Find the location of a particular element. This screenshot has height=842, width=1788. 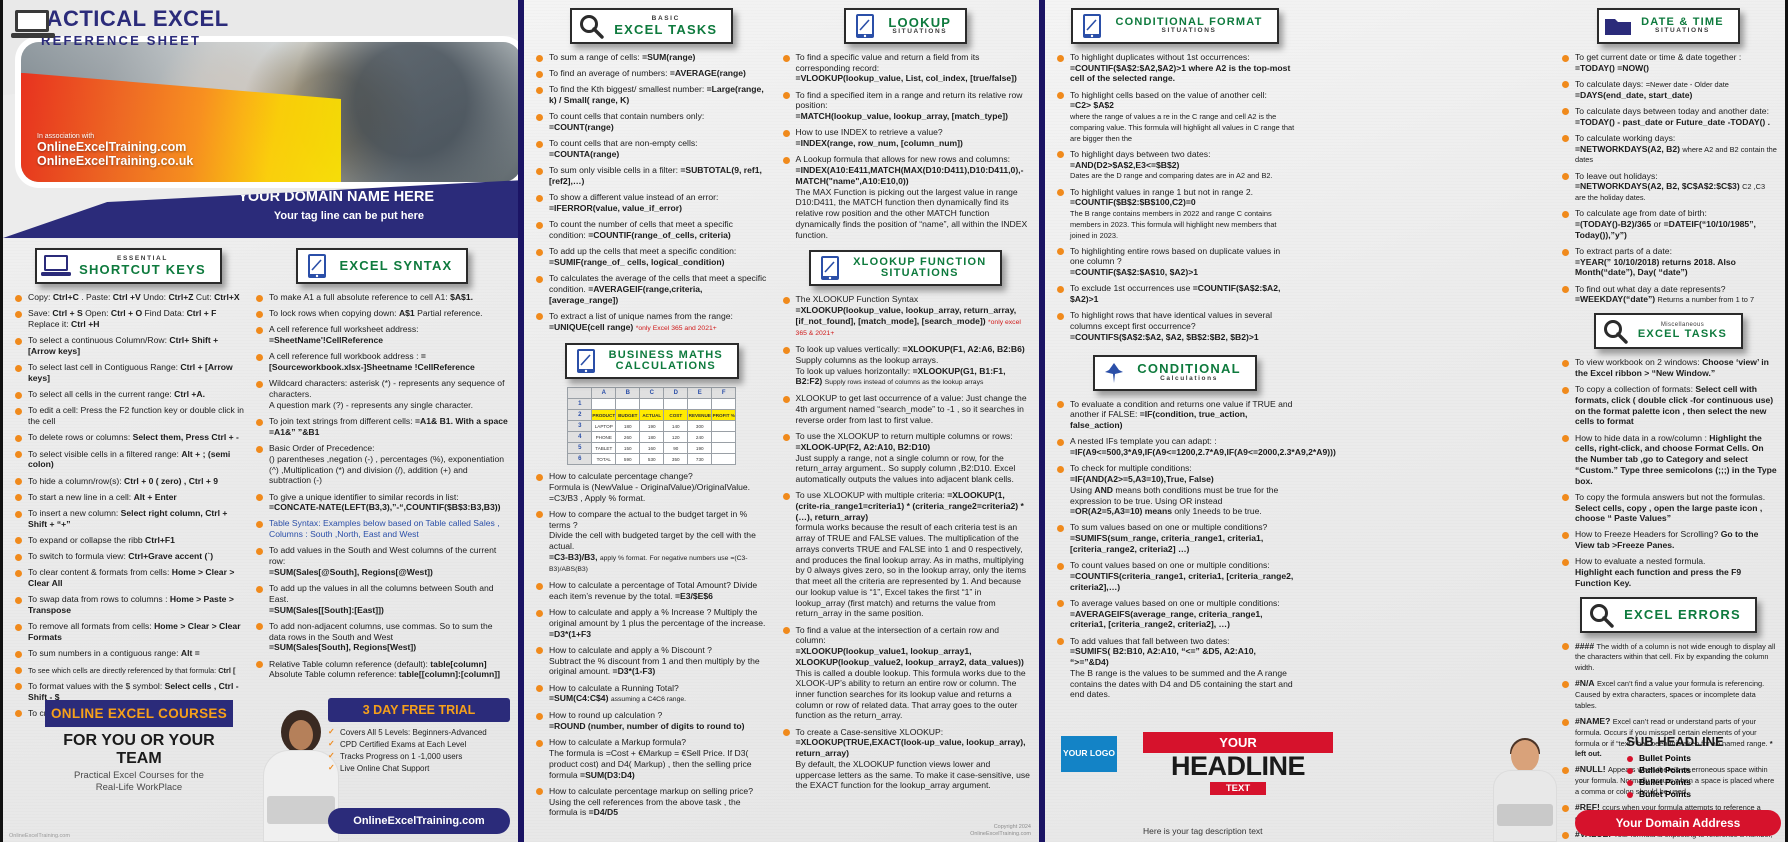

conditional-format-header: CONDITIONAL FORMAT SITUATIONS is located at coordinates (1175, 26).